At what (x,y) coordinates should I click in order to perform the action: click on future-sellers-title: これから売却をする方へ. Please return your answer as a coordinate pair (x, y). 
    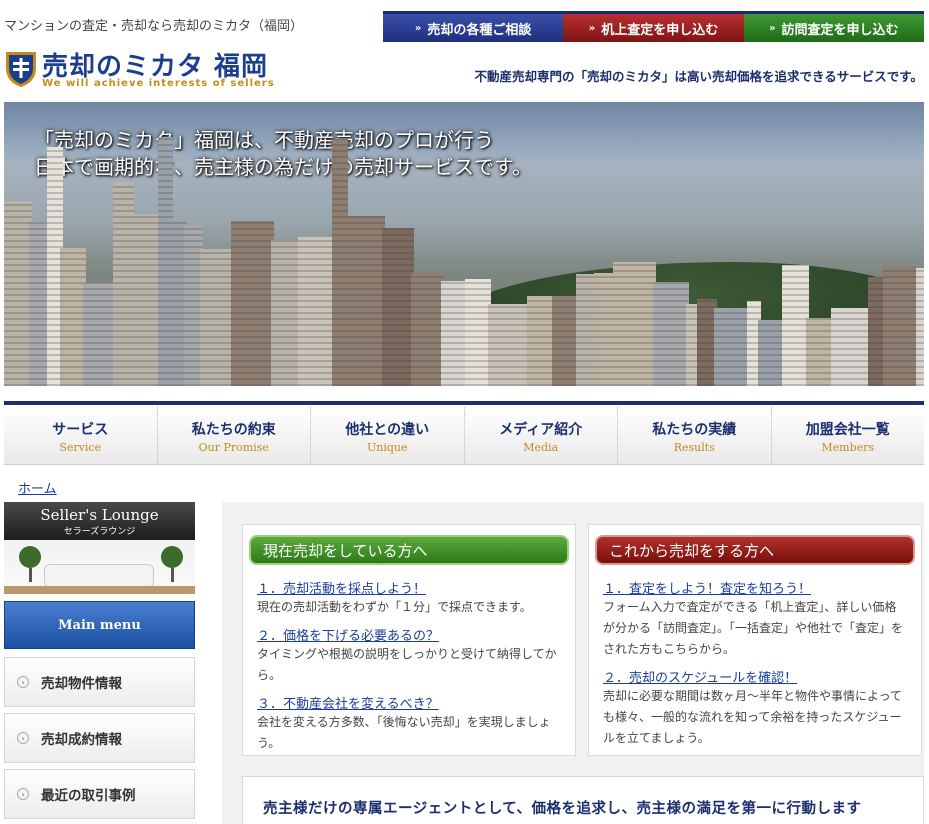
    Looking at the image, I should click on (755, 550).